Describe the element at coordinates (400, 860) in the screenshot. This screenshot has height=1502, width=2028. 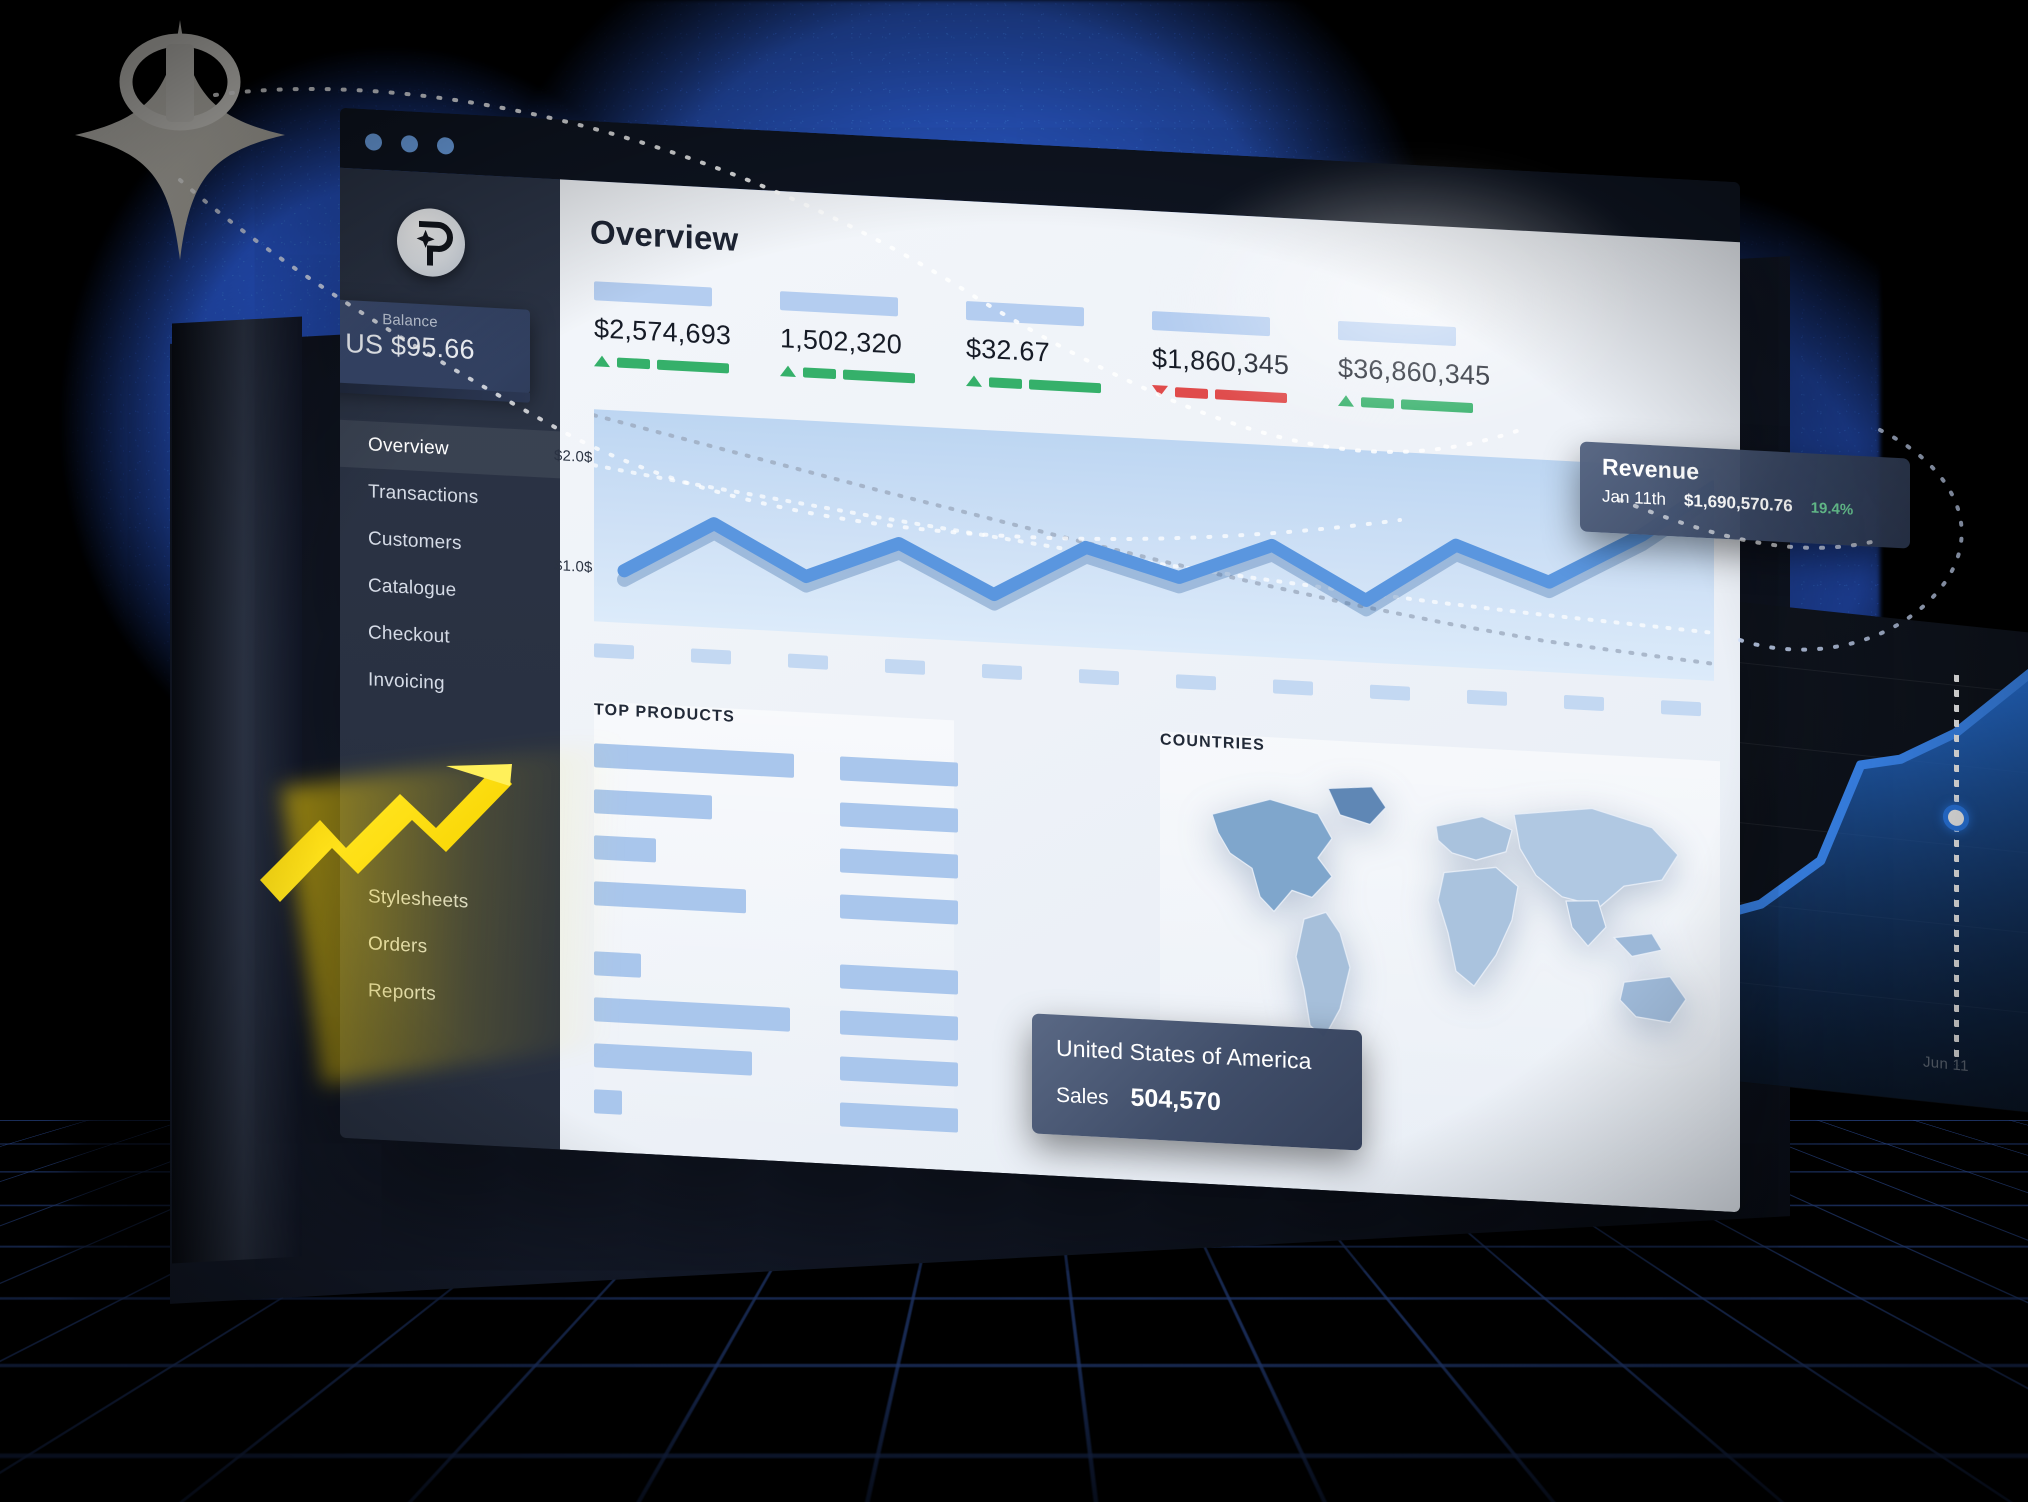
I see `yellow-arrow-3d-object` at that location.